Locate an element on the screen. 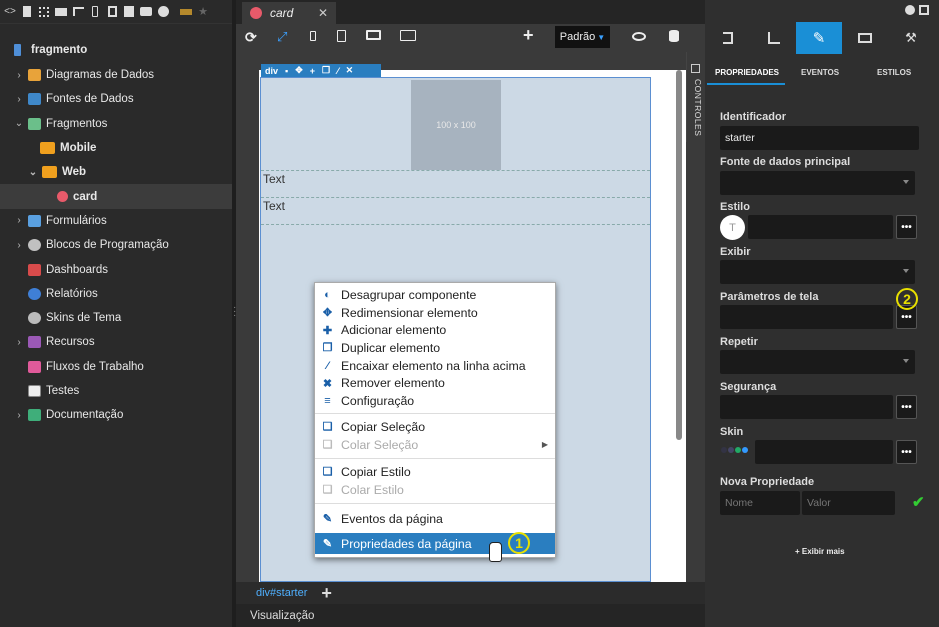  estilo-avatar: T is located at coordinates (732, 227).